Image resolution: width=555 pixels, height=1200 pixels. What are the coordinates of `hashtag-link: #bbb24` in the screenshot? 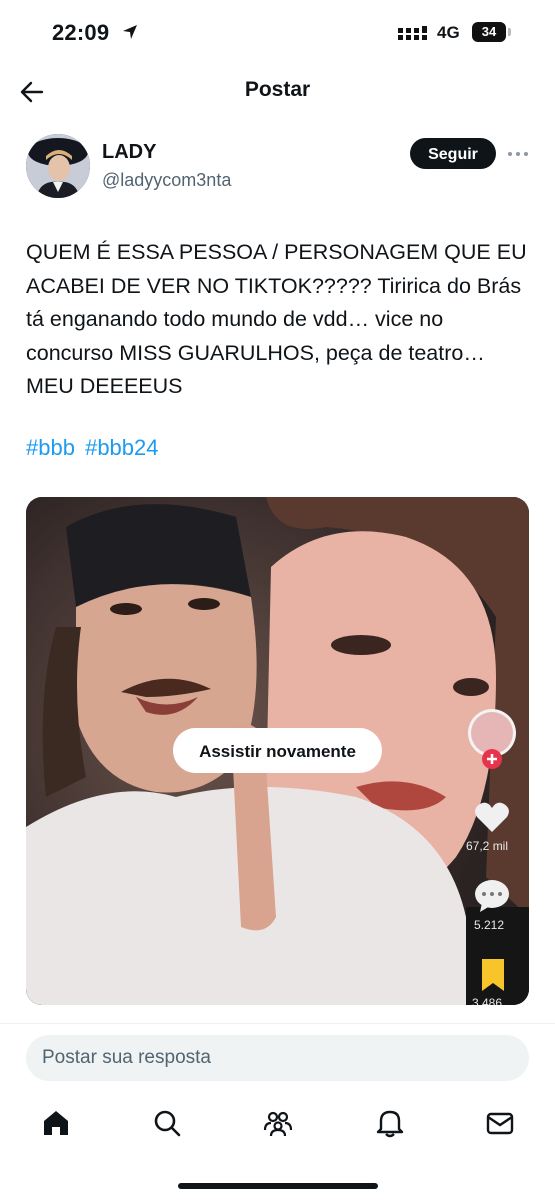 It's located at (121, 447).